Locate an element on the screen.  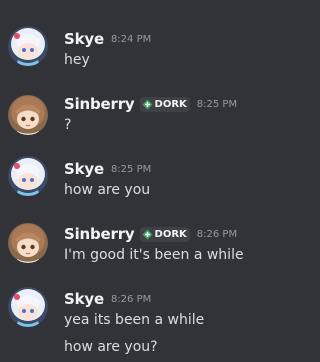
timestamp: 8:24 PM is located at coordinates (131, 39).